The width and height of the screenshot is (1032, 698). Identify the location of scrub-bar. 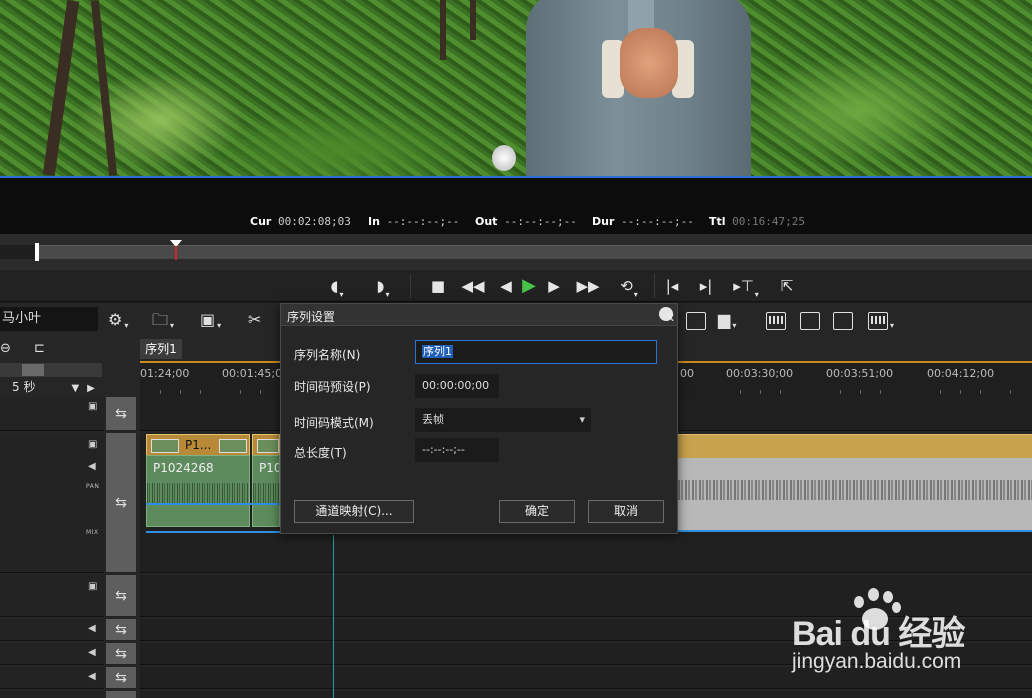
(516, 252).